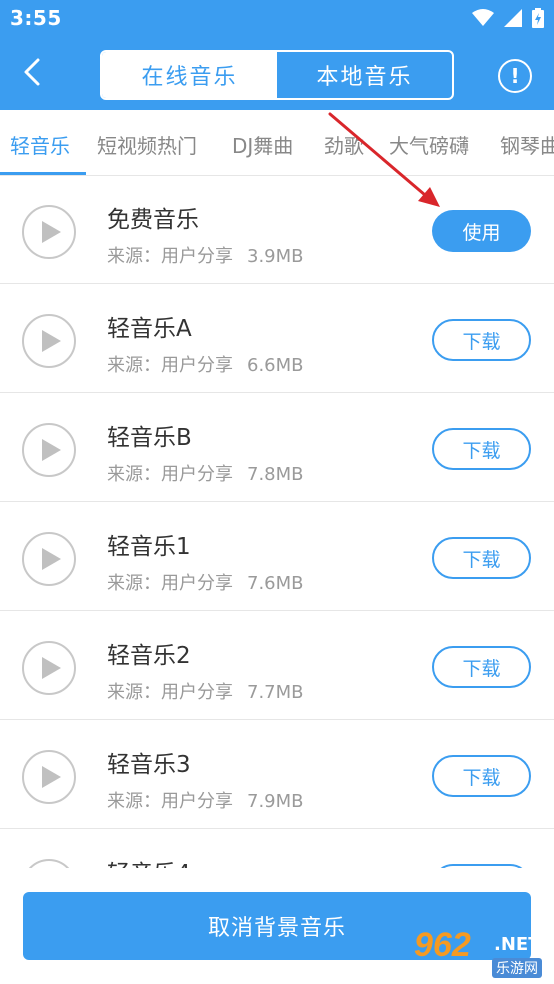 The image size is (554, 984). I want to click on song-title: 轻音乐1, so click(149, 547).